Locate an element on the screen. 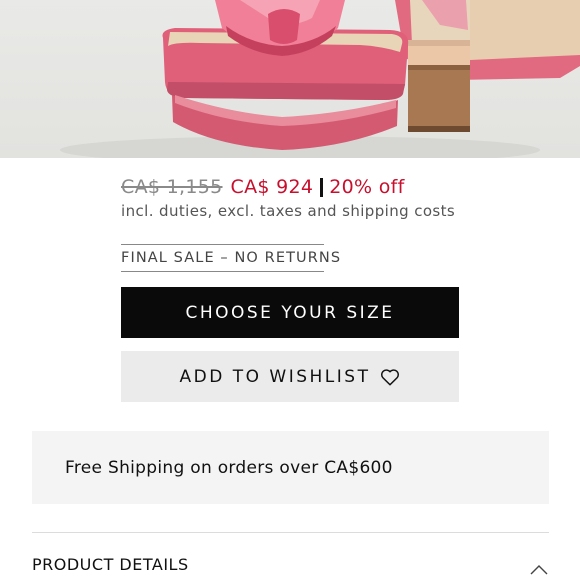 Image resolution: width=580 pixels, height=580 pixels. divider is located at coordinates (290, 532).